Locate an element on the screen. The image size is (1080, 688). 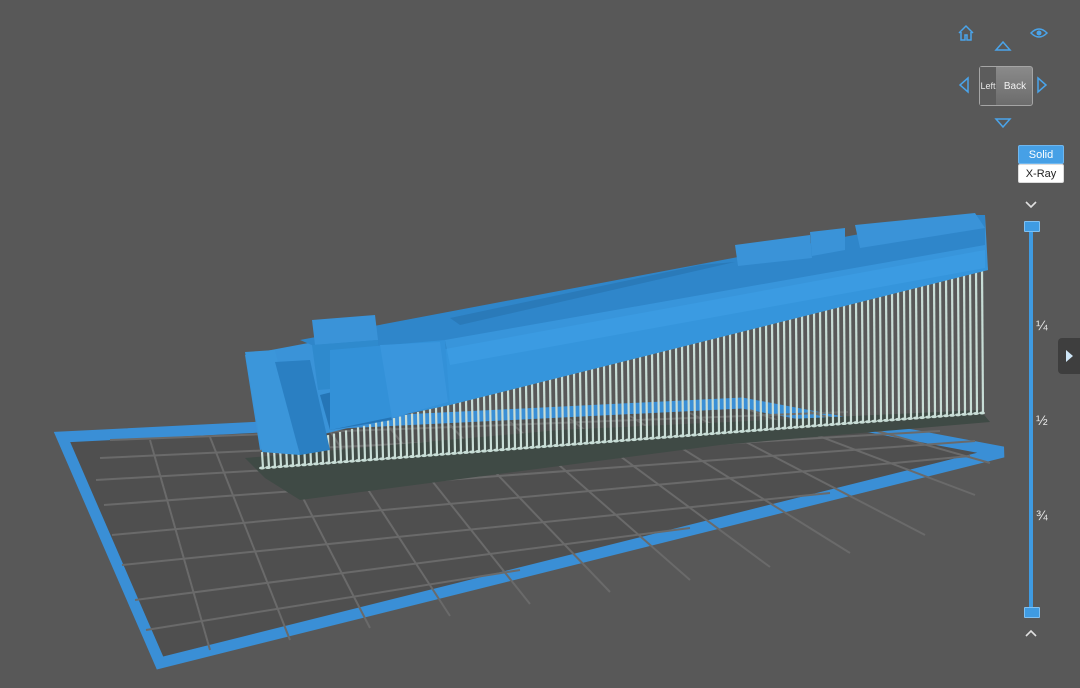
arrow-up-icon is located at coordinates (1003, 46).